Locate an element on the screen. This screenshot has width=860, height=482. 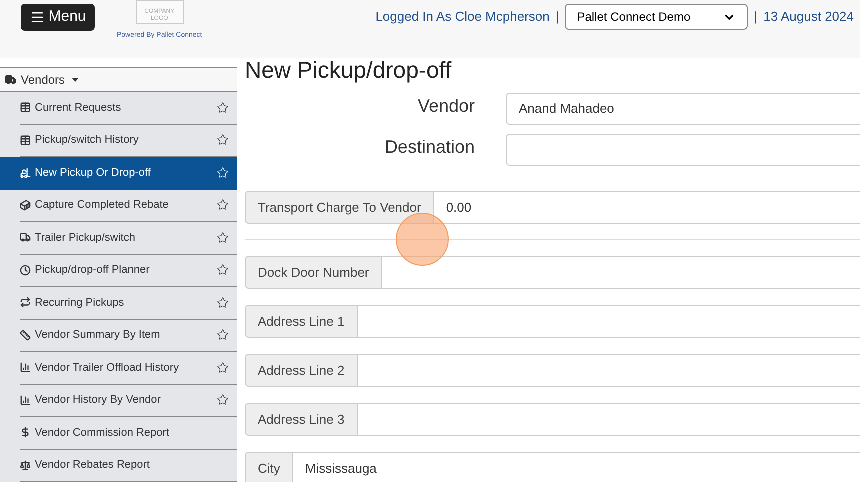
input-field: 0.00 is located at coordinates (647, 207).